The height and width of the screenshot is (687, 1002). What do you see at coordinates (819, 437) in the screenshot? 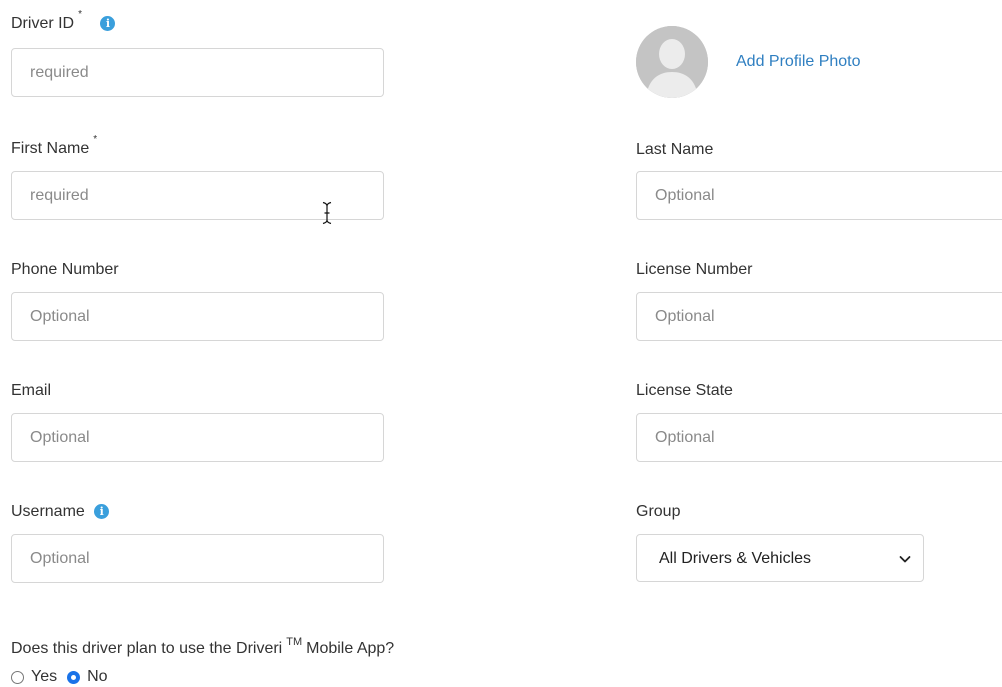
I see `license-state-input` at bounding box center [819, 437].